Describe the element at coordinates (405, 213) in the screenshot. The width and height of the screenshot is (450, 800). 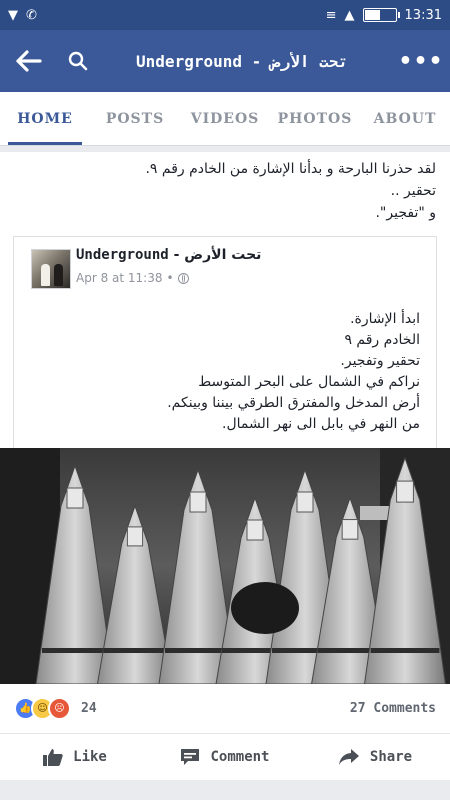
I see `post-text-line: و "تفجير".` at that location.